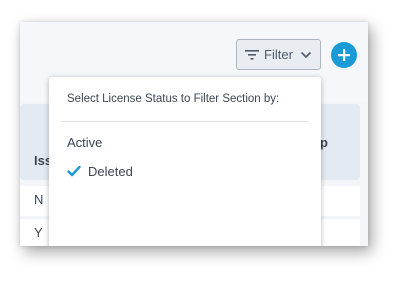 The height and width of the screenshot is (288, 410). Describe the element at coordinates (185, 121) in the screenshot. I see `divider` at that location.